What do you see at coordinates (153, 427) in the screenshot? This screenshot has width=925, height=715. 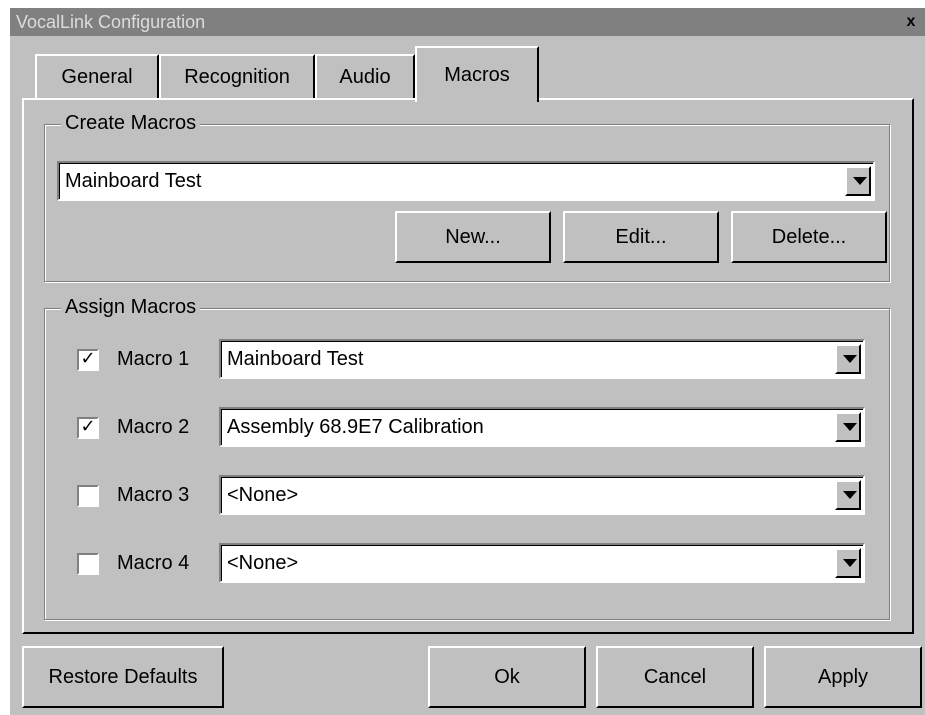 I see `macro-2-label: Macro 2` at bounding box center [153, 427].